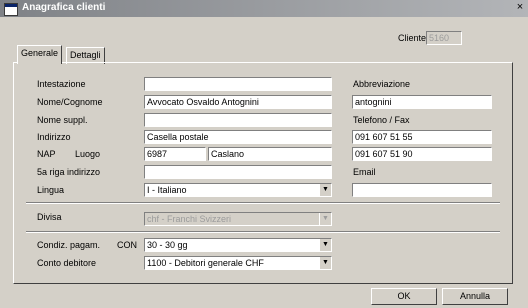 Image resolution: width=528 pixels, height=308 pixels. I want to click on window-title: Anagrafica clienti, so click(64, 7).